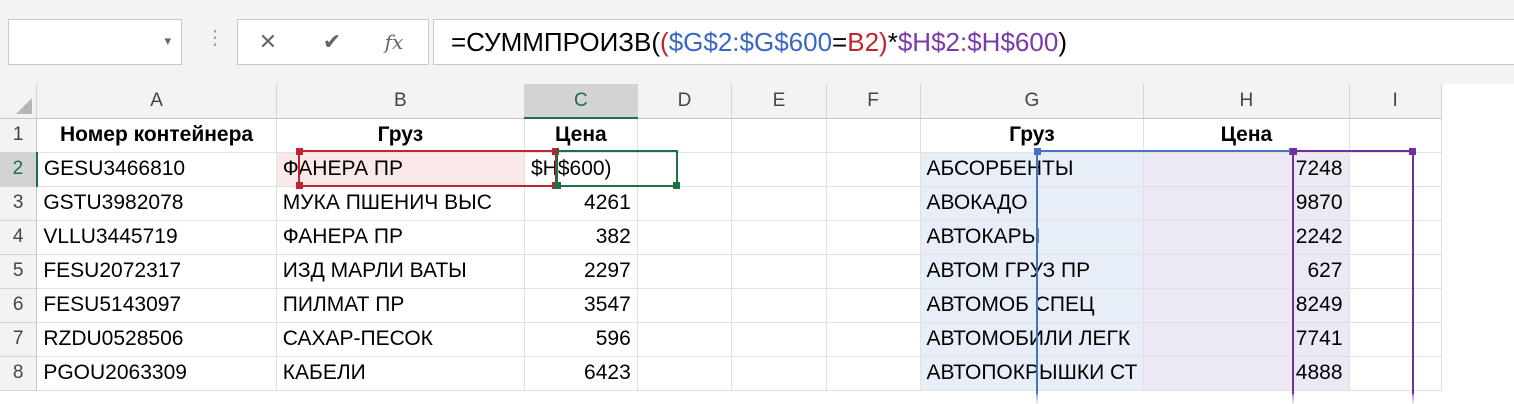 Image resolution: width=1514 pixels, height=404 pixels. I want to click on name-box: ▾, so click(95, 42).